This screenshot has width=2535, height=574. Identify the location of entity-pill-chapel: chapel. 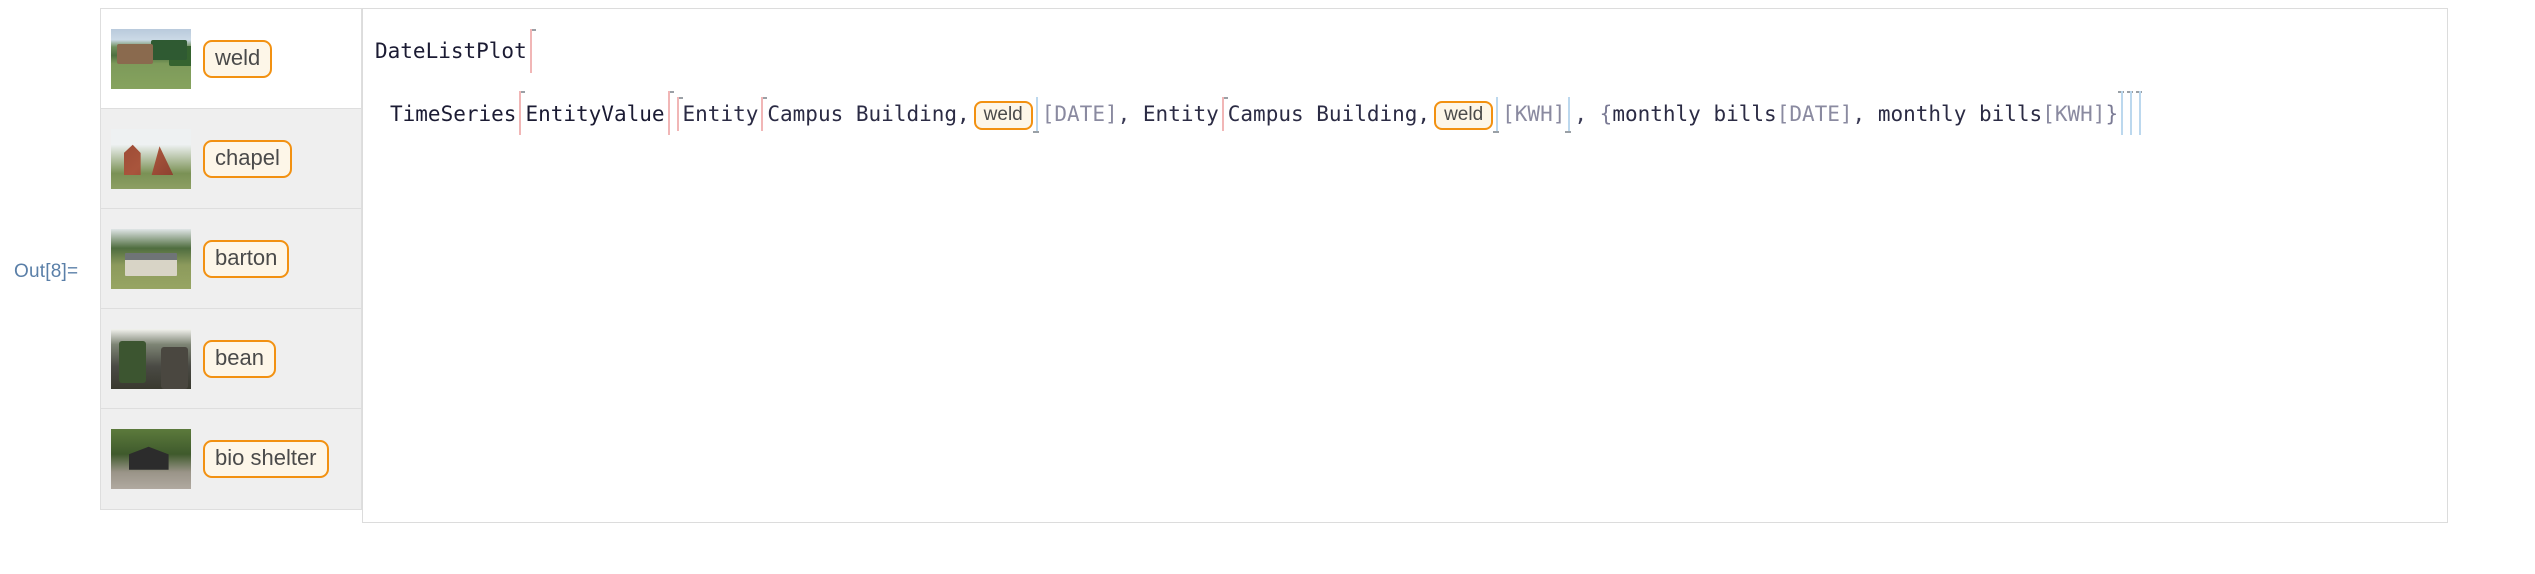
(247, 158).